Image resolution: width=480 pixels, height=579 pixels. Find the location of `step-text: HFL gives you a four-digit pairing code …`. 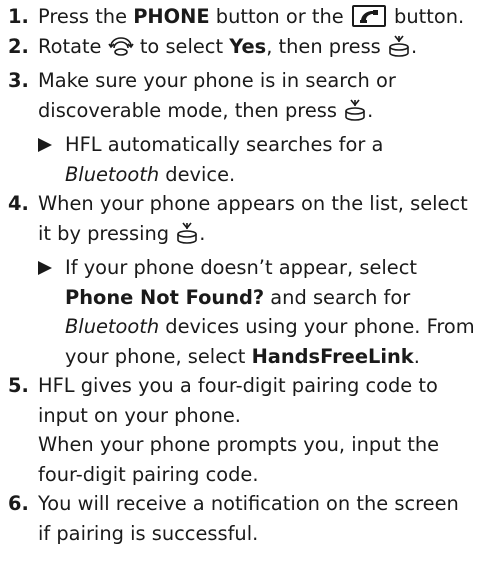

step-text: HFL gives you a four-digit pairing code … is located at coordinates (238, 400).